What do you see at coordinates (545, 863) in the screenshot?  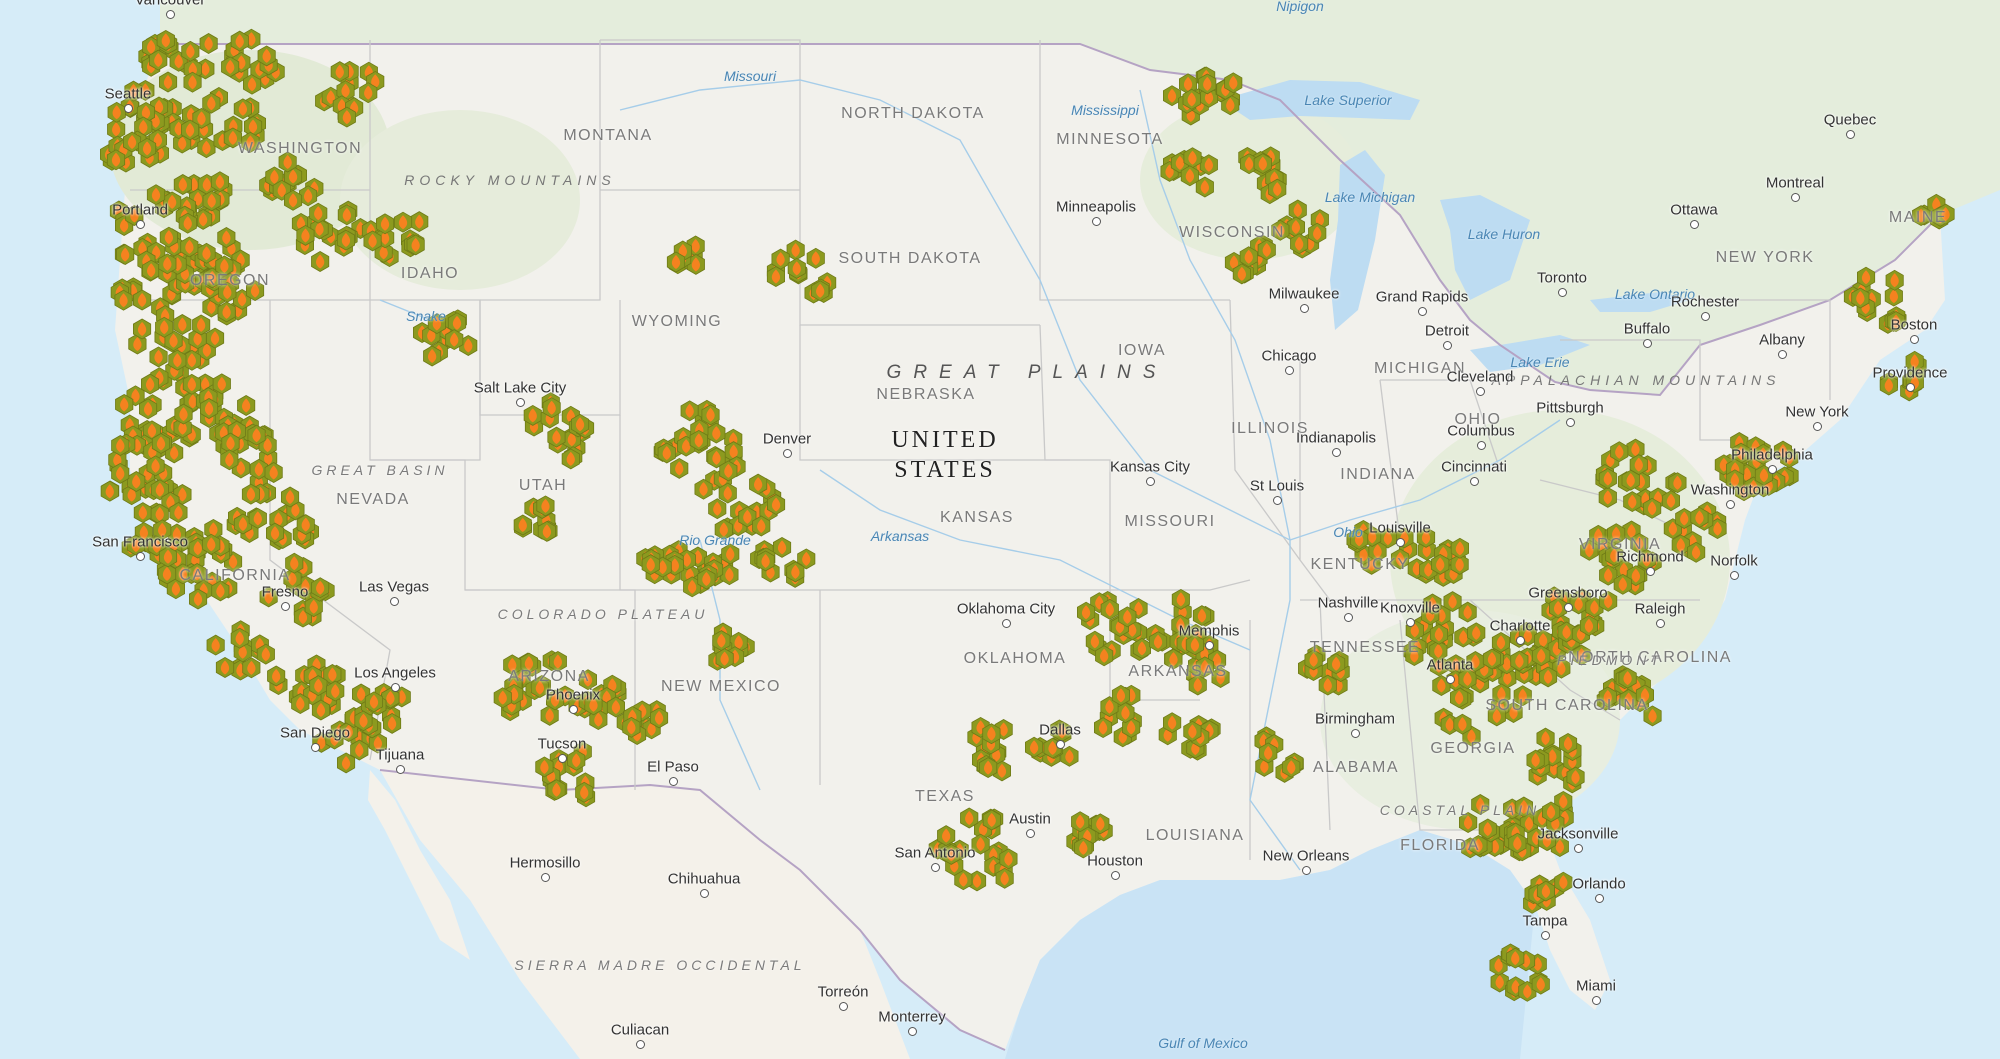 I see `city-label-hermosillo: Hermosillo` at bounding box center [545, 863].